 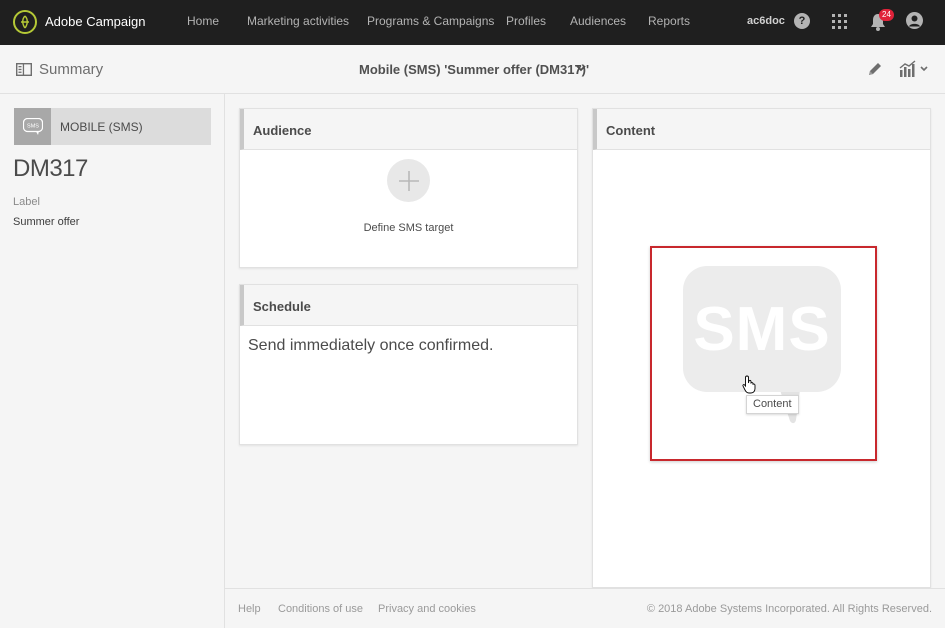 What do you see at coordinates (282, 306) in the screenshot?
I see `schedule-title: Schedule` at bounding box center [282, 306].